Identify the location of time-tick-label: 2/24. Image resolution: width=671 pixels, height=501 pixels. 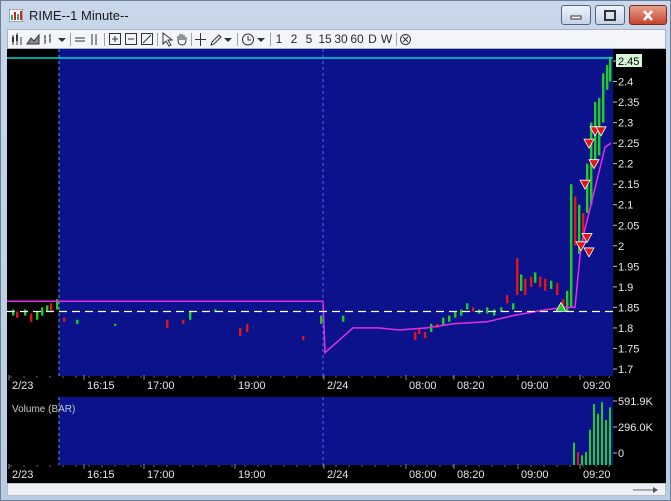
(337, 475).